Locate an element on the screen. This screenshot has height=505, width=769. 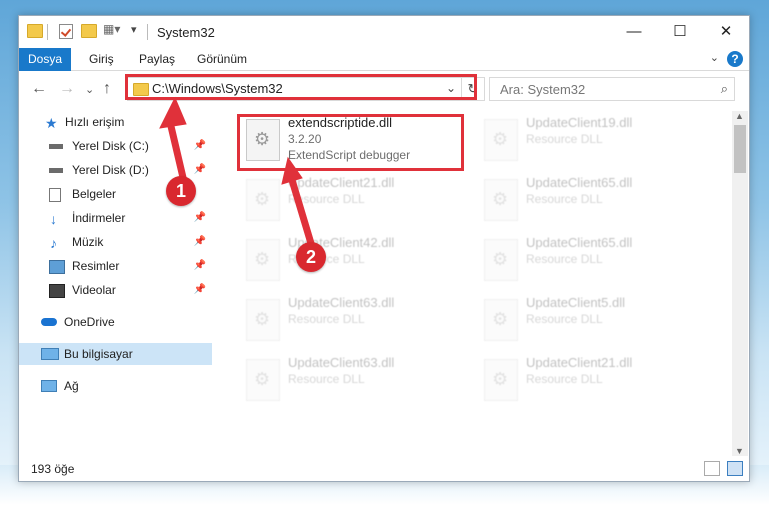
arrow-2-head is located at coordinates (292, 170).